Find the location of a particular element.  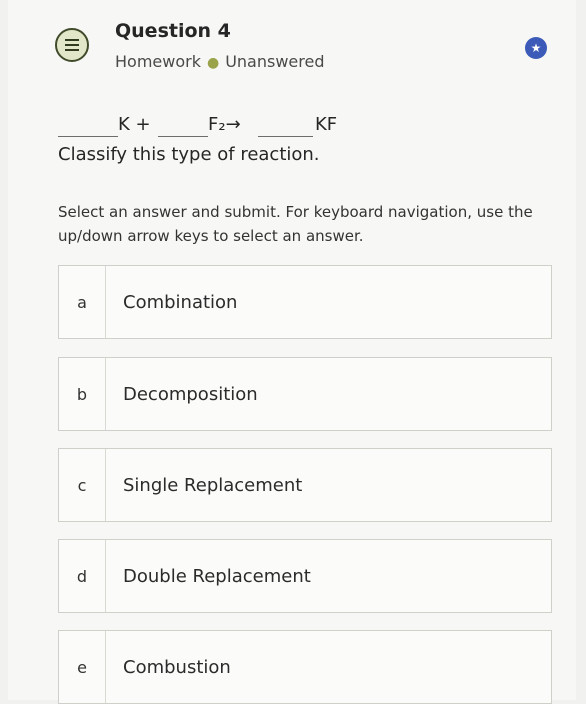

option-letter: a is located at coordinates (82, 302).